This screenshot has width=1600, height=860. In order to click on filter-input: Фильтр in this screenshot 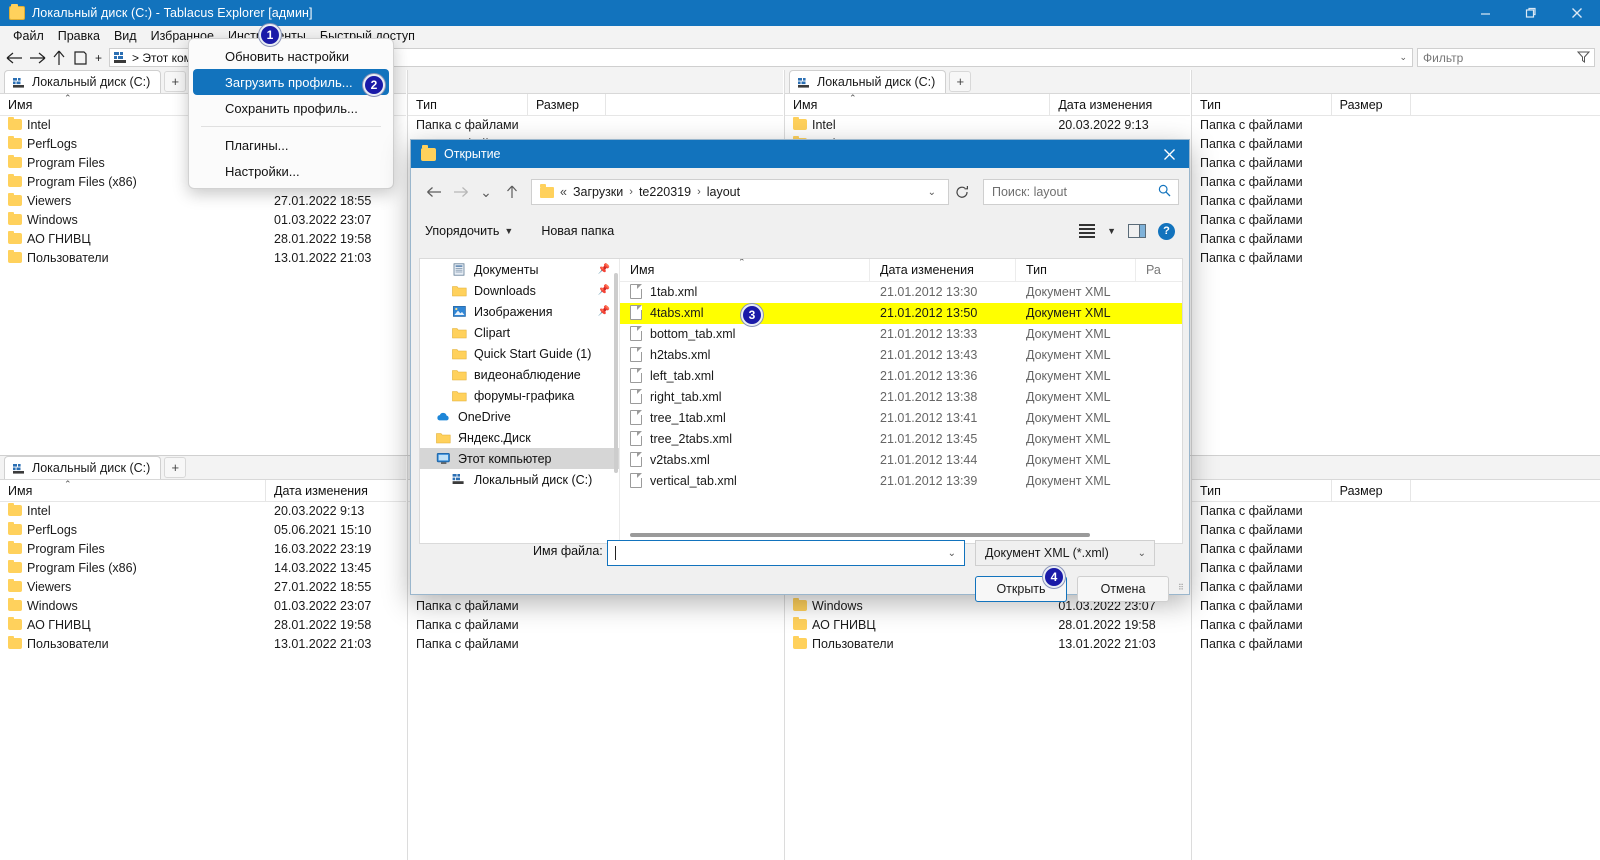, I will do `click(1506, 57)`.